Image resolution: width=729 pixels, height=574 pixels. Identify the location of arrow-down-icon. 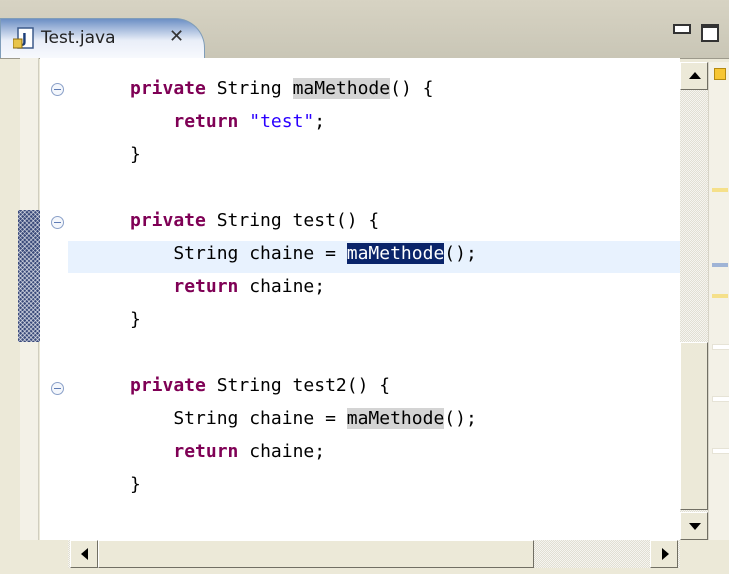
(695, 526).